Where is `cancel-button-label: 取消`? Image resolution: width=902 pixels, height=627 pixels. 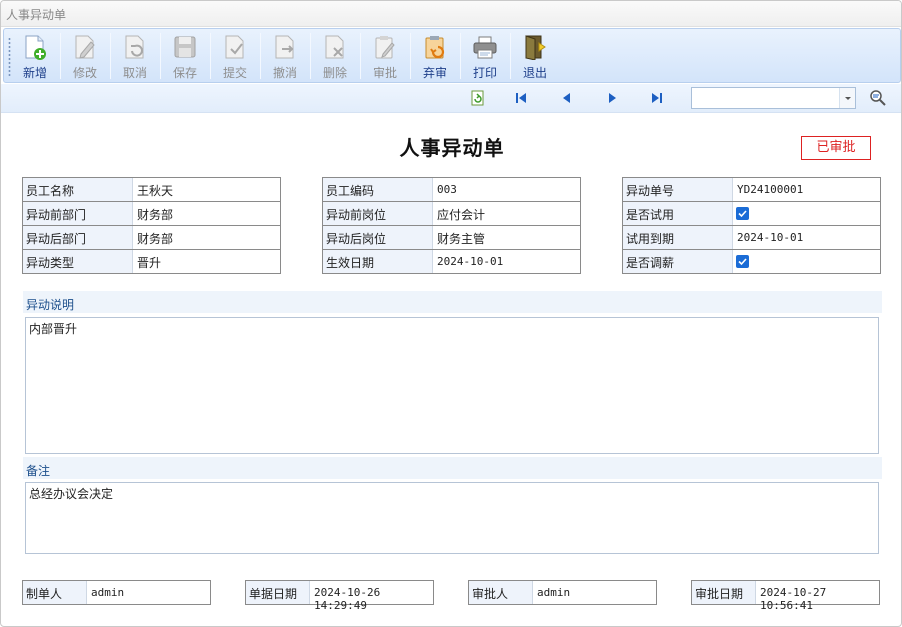
cancel-button-label: 取消 is located at coordinates (134, 73).